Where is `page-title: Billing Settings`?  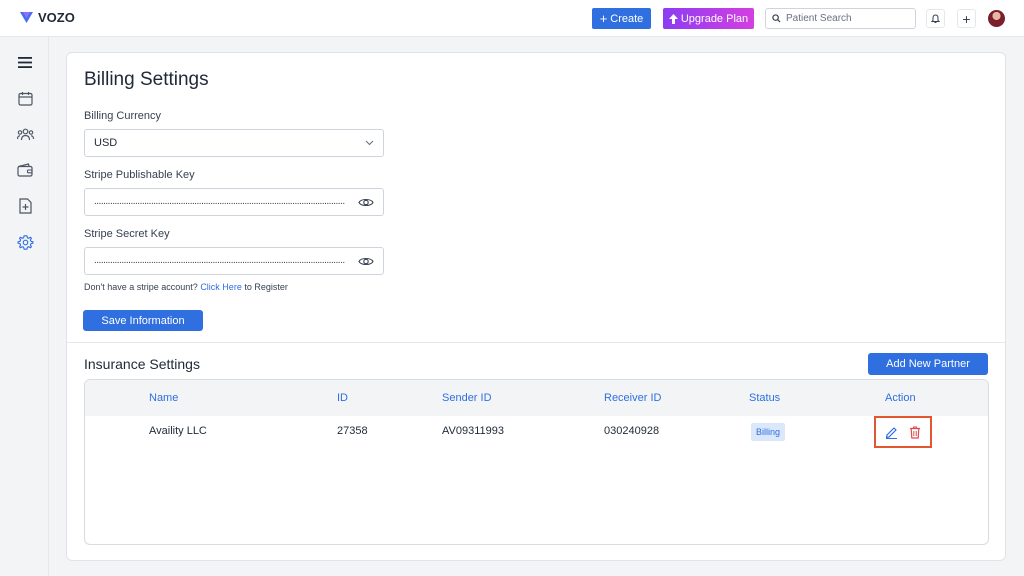 page-title: Billing Settings is located at coordinates (146, 79).